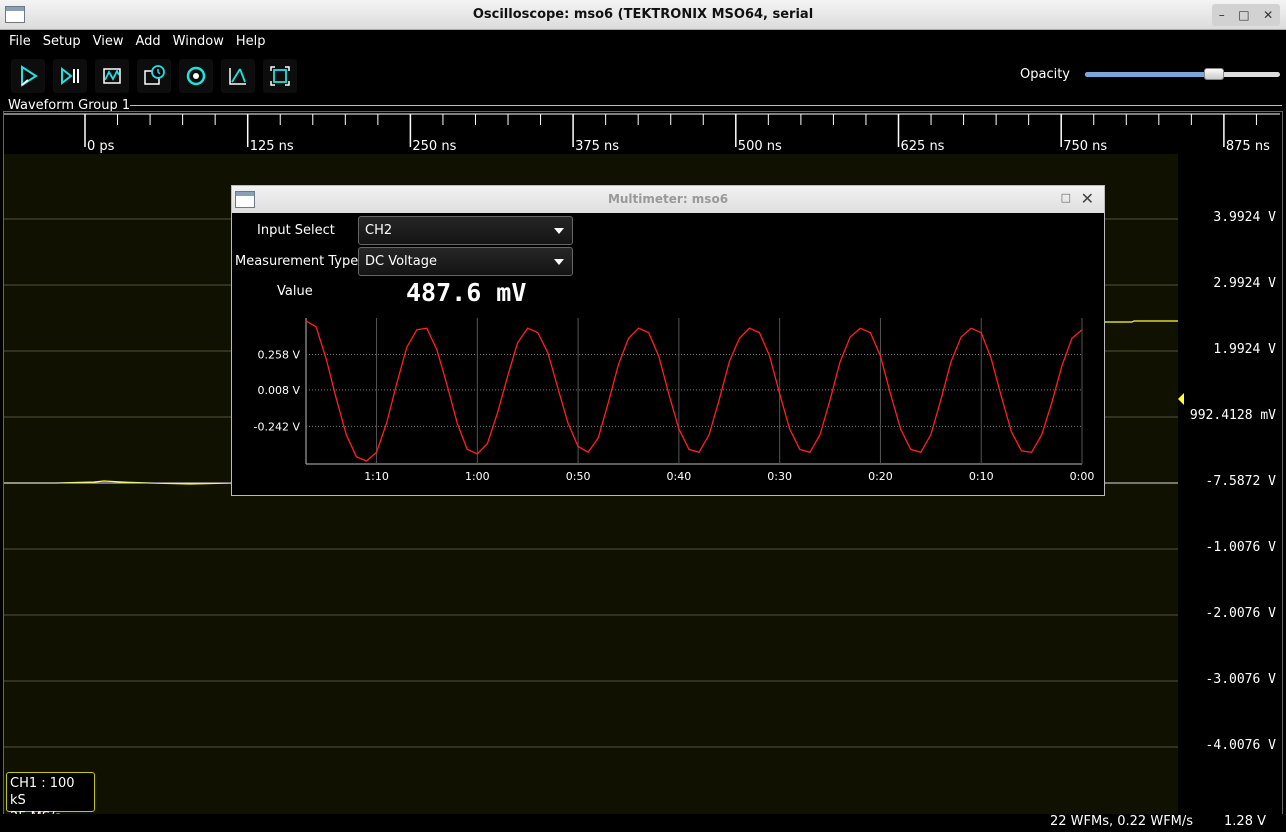  What do you see at coordinates (1222, 15) in the screenshot?
I see `minimize-icon: –` at bounding box center [1222, 15].